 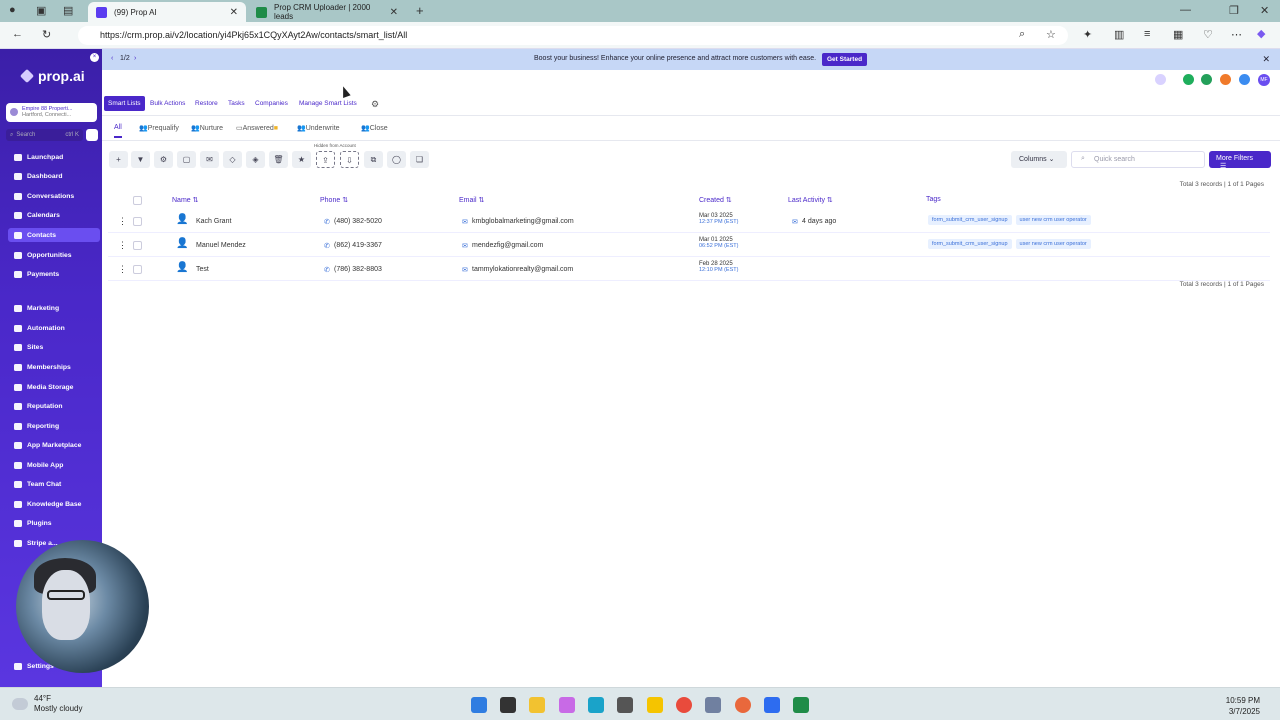 What do you see at coordinates (1188, 79) in the screenshot?
I see `phone-call-icon` at bounding box center [1188, 79].